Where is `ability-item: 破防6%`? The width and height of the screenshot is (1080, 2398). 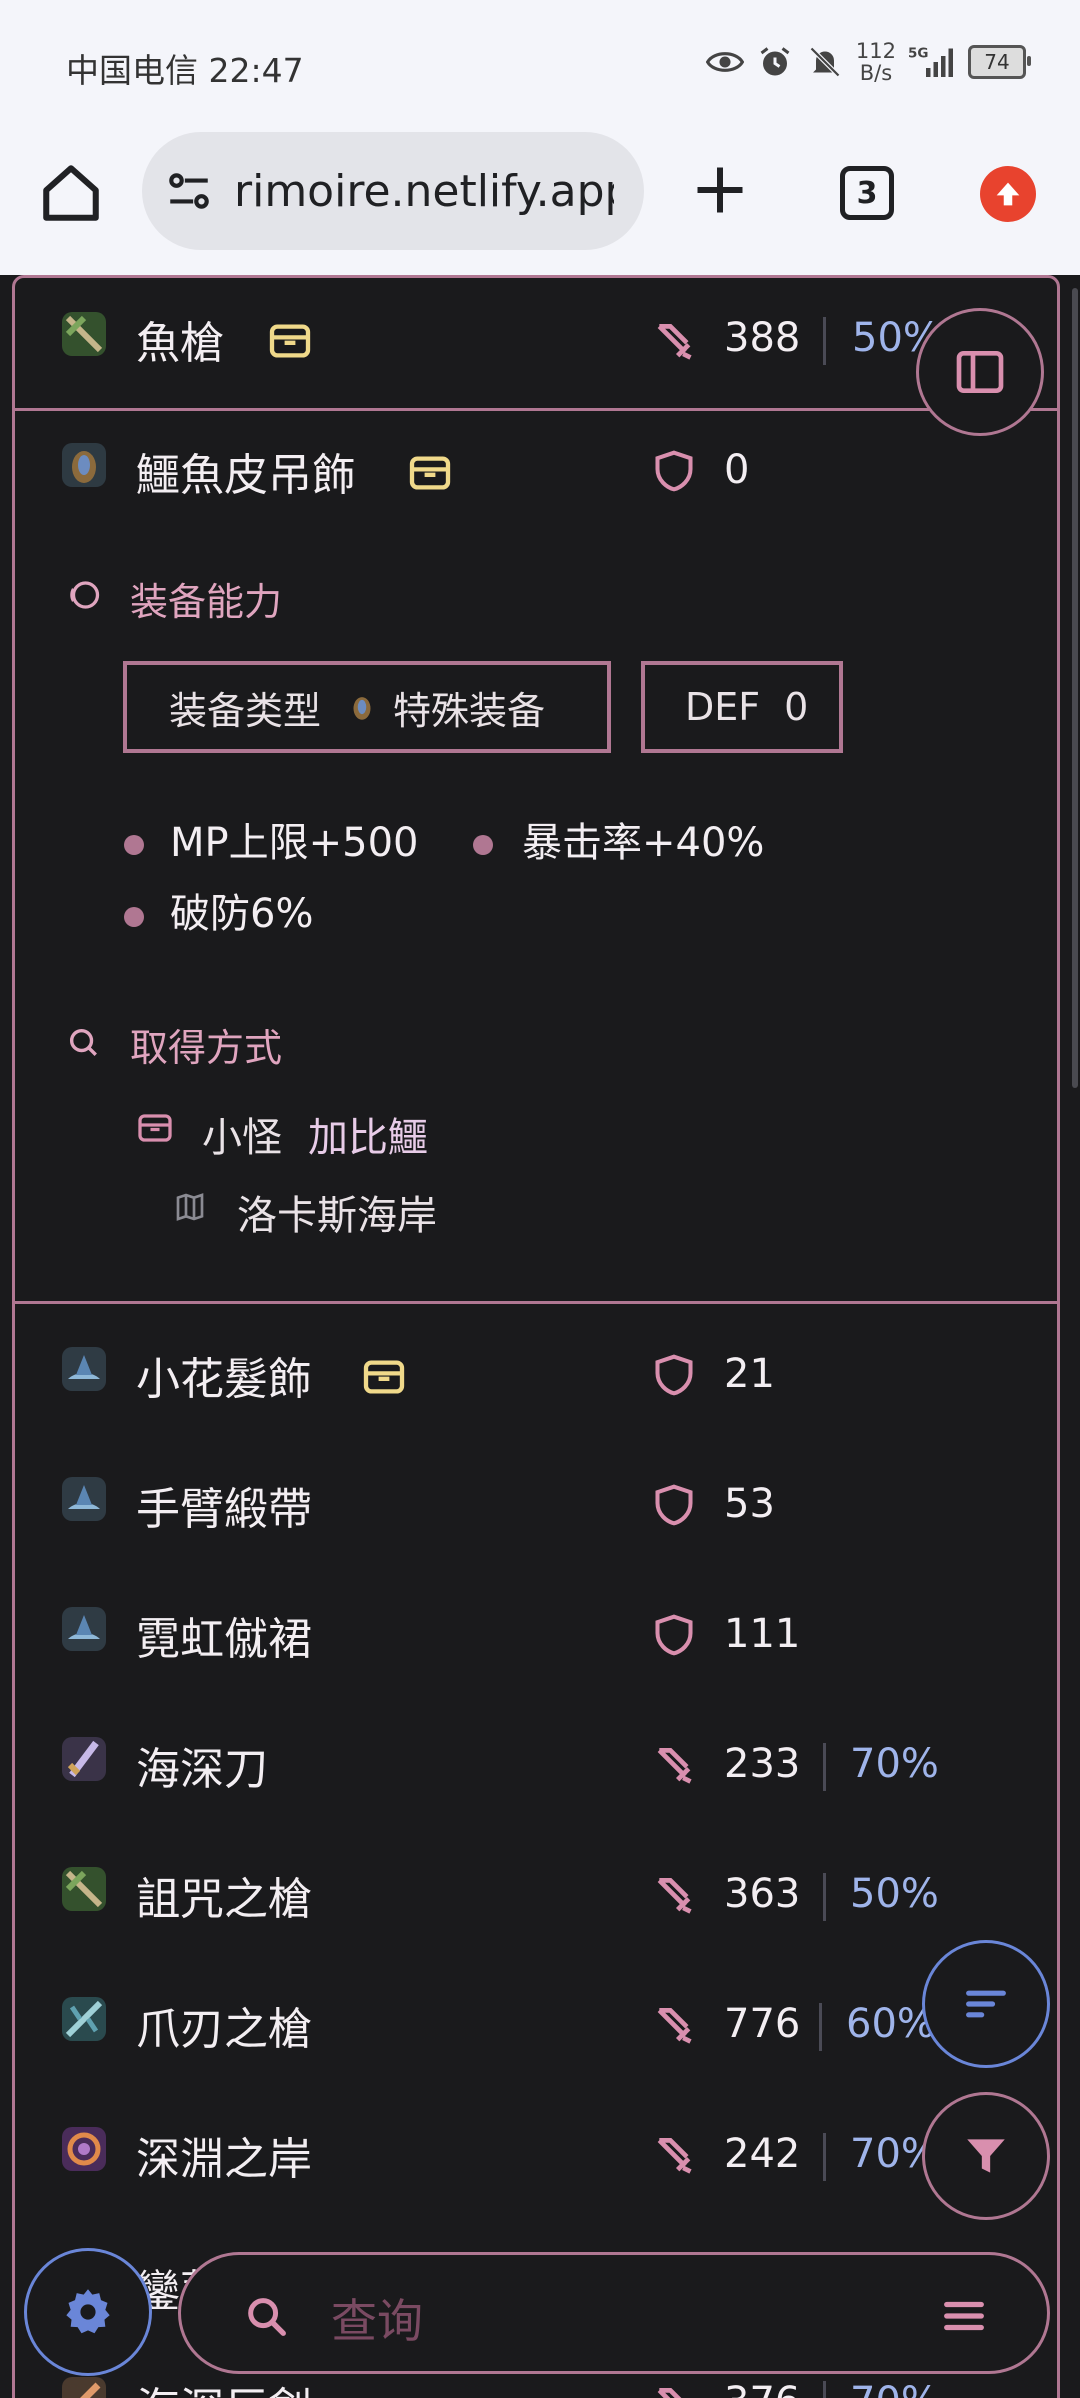
ability-item: 破防6% is located at coordinates (242, 914).